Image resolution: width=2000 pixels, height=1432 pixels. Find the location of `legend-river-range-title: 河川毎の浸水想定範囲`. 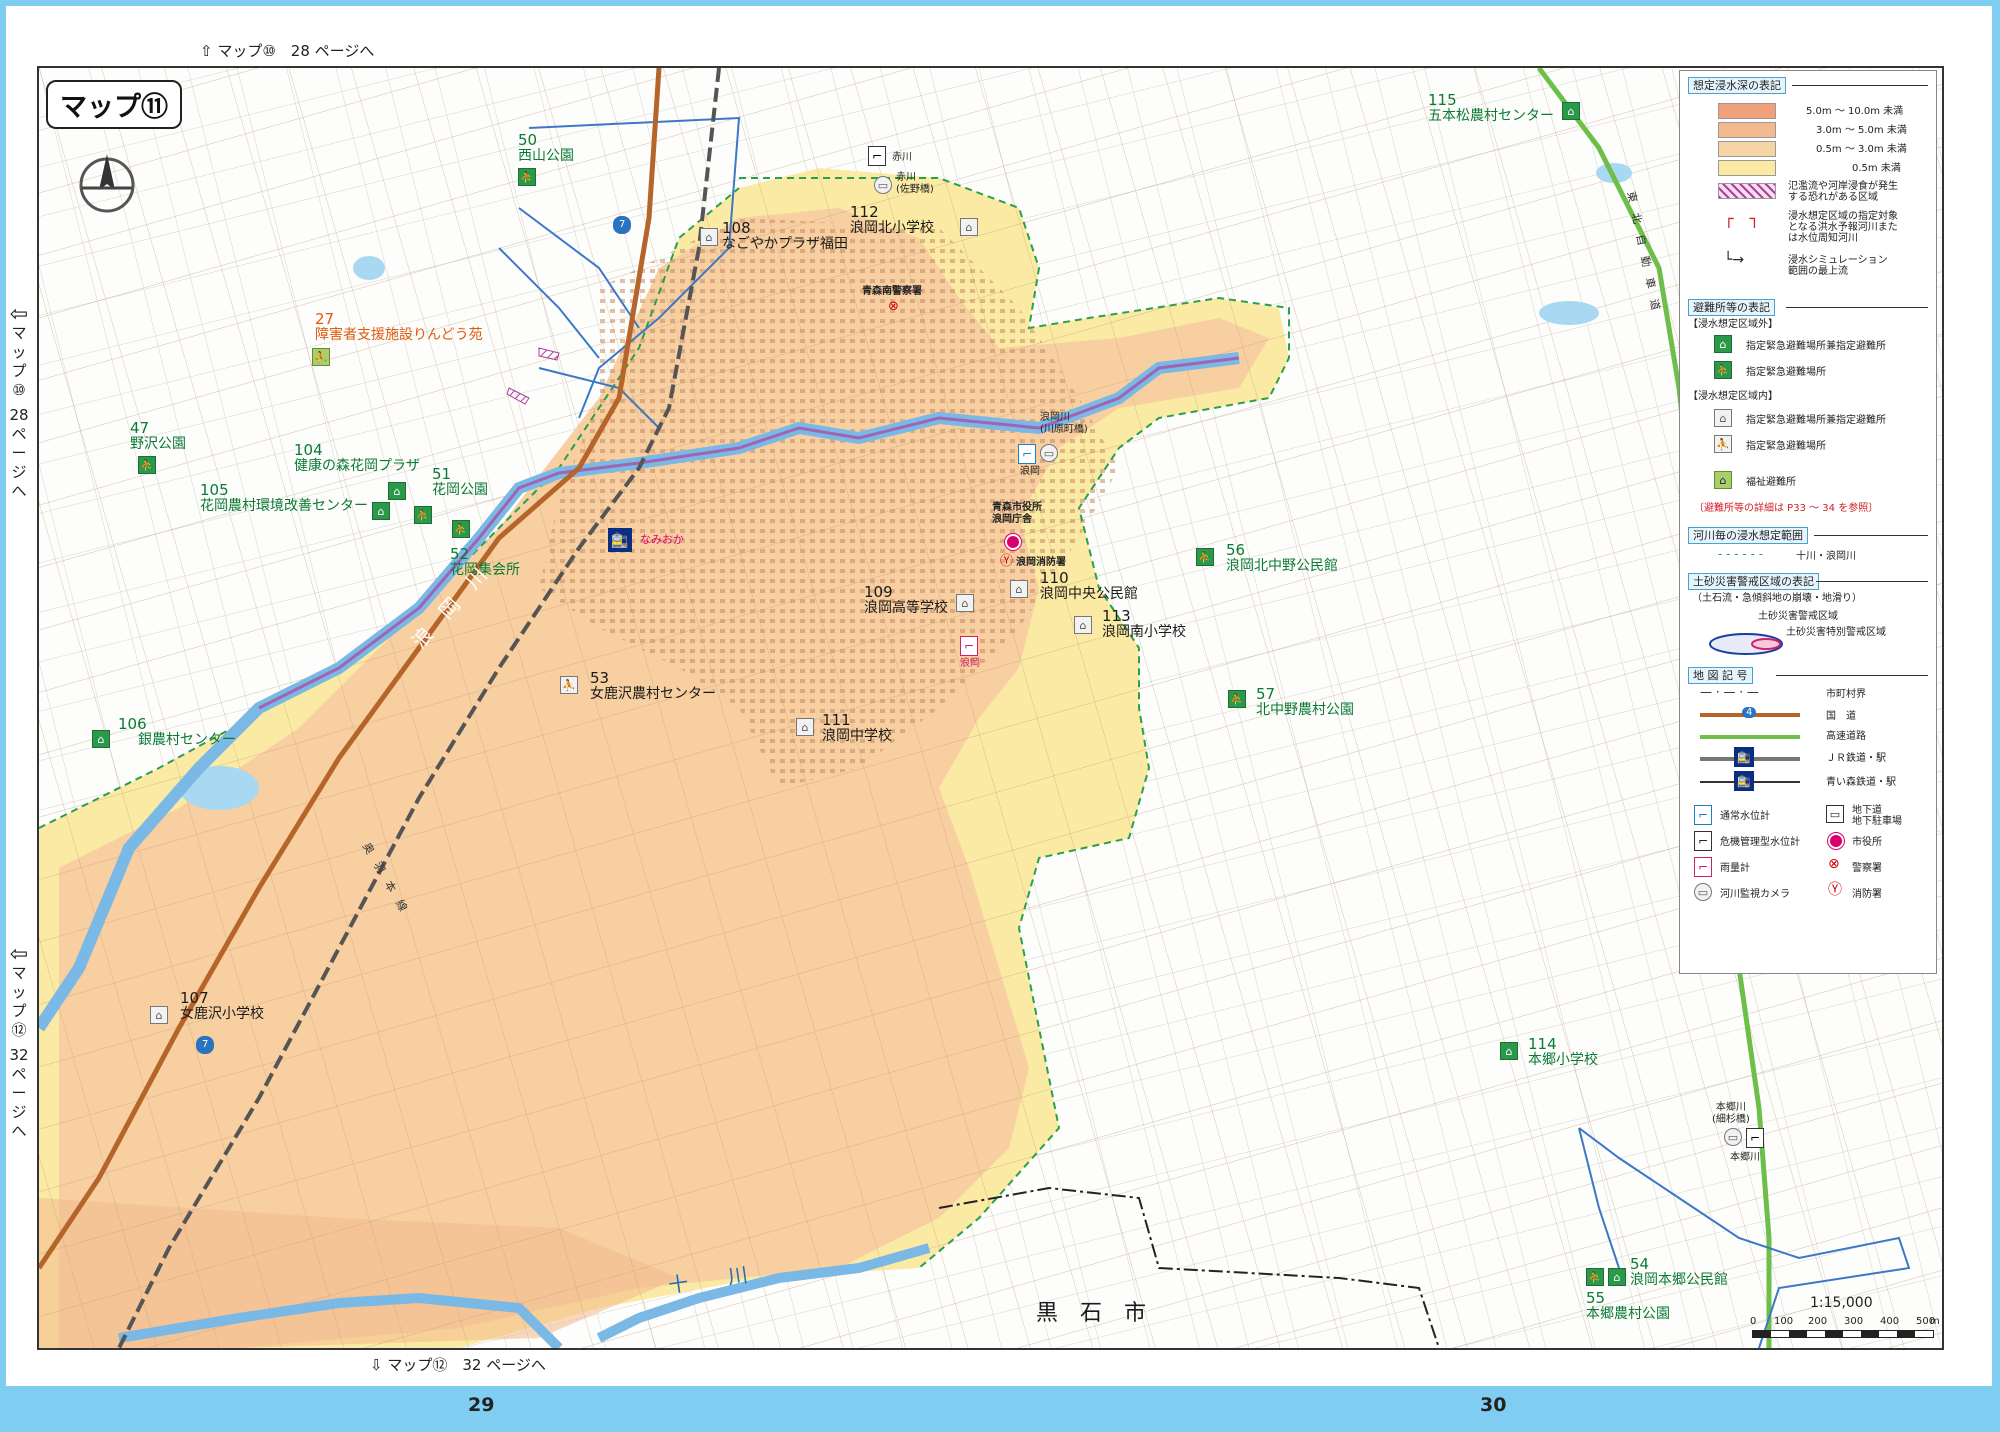

legend-river-range-title: 河川毎の浸水想定範囲 is located at coordinates (1748, 535).